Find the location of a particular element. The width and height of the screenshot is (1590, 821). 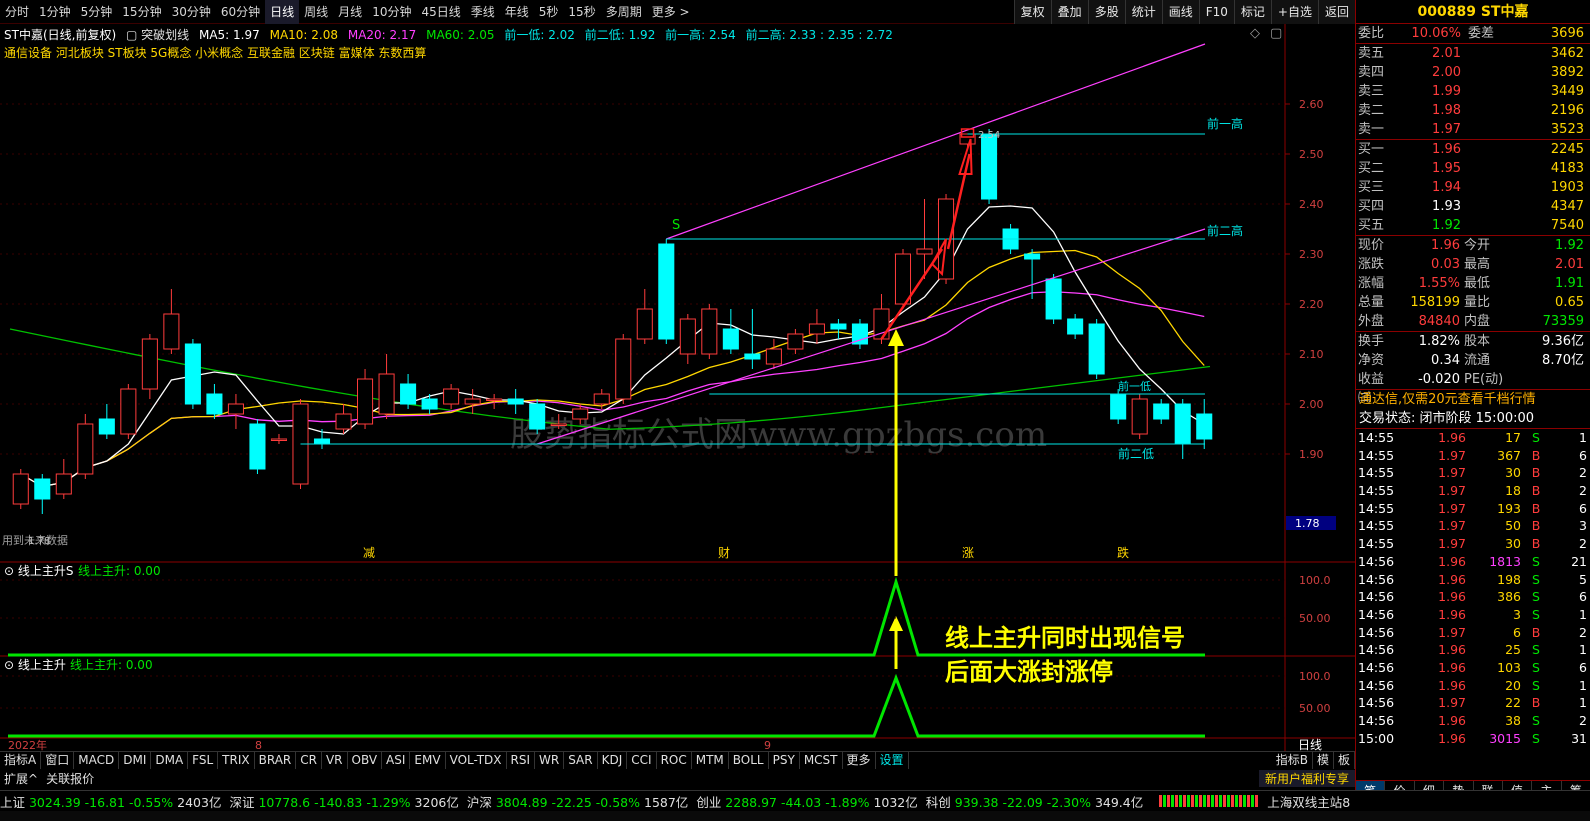

period-2: 5分钟 is located at coordinates (97, 12).